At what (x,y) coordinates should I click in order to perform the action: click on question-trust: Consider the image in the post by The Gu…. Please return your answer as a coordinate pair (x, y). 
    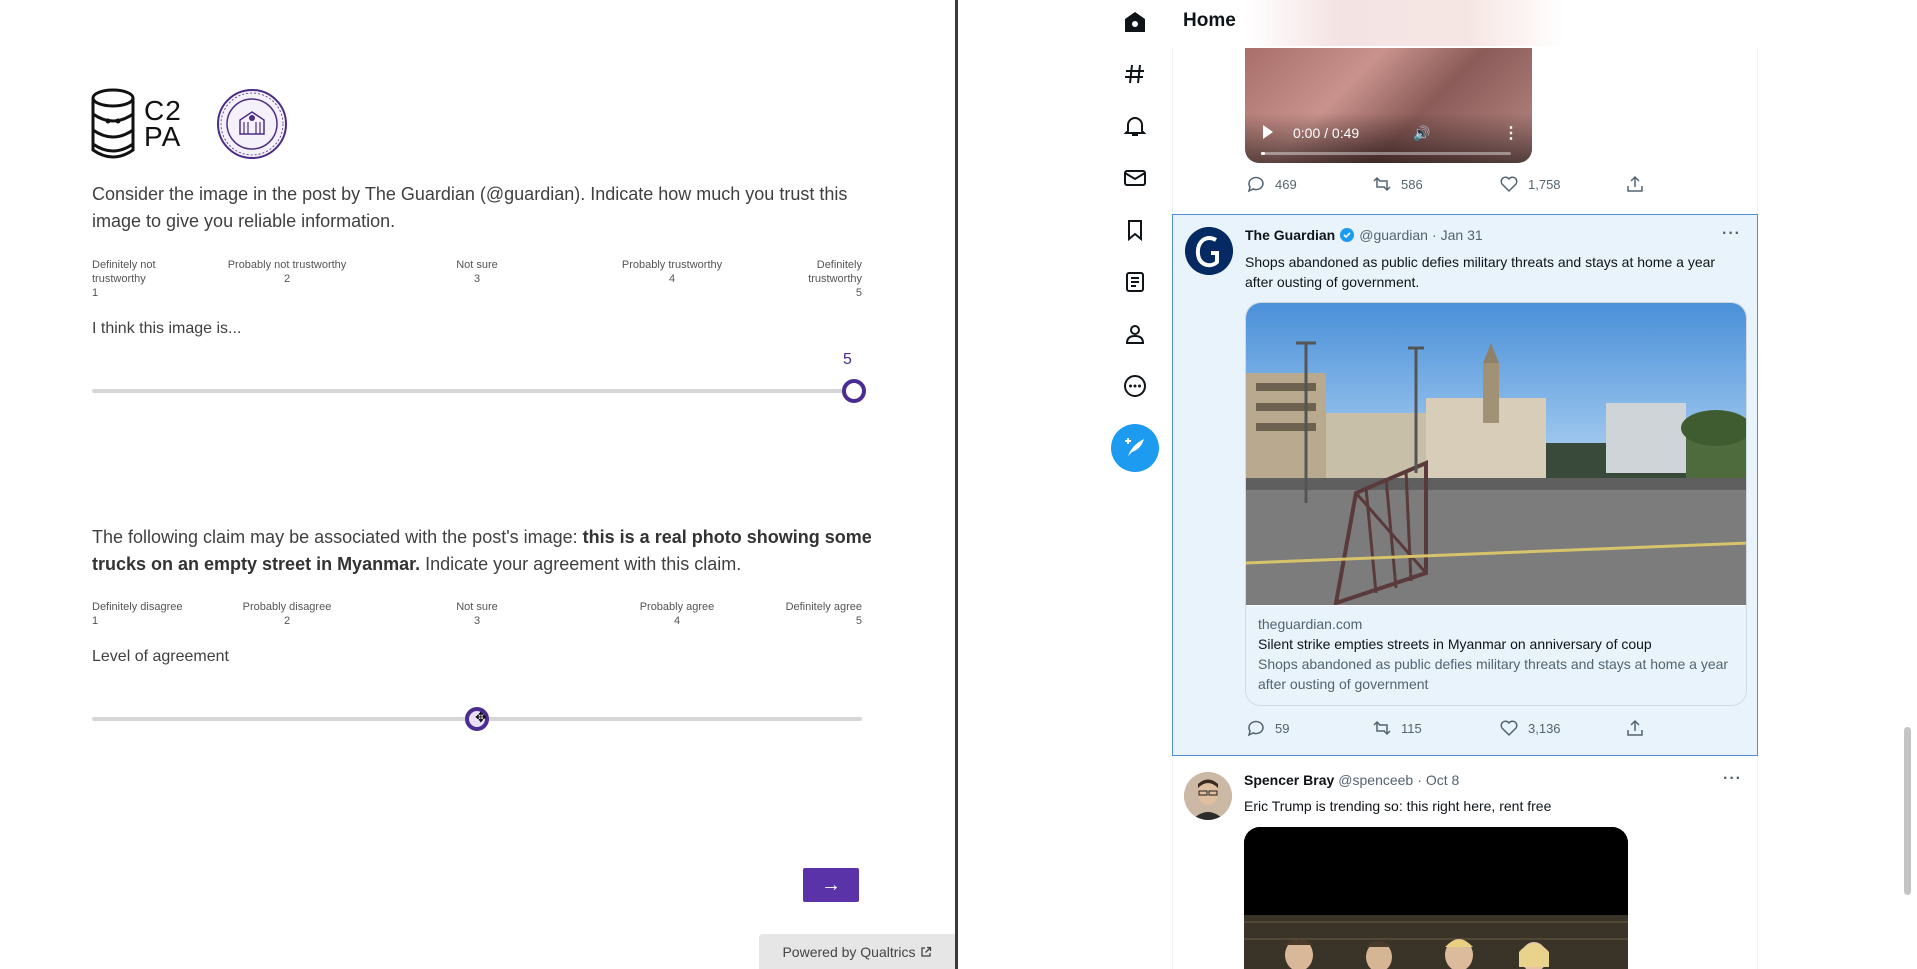
    Looking at the image, I should click on (470, 207).